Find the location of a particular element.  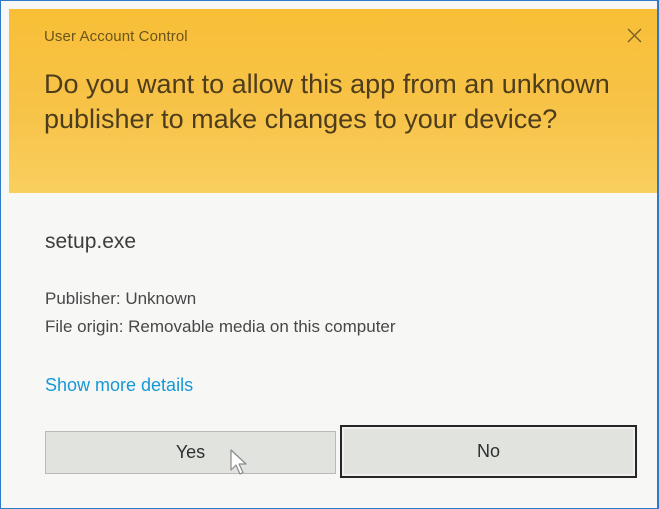

dialog-title: User Account Control is located at coordinates (116, 36).